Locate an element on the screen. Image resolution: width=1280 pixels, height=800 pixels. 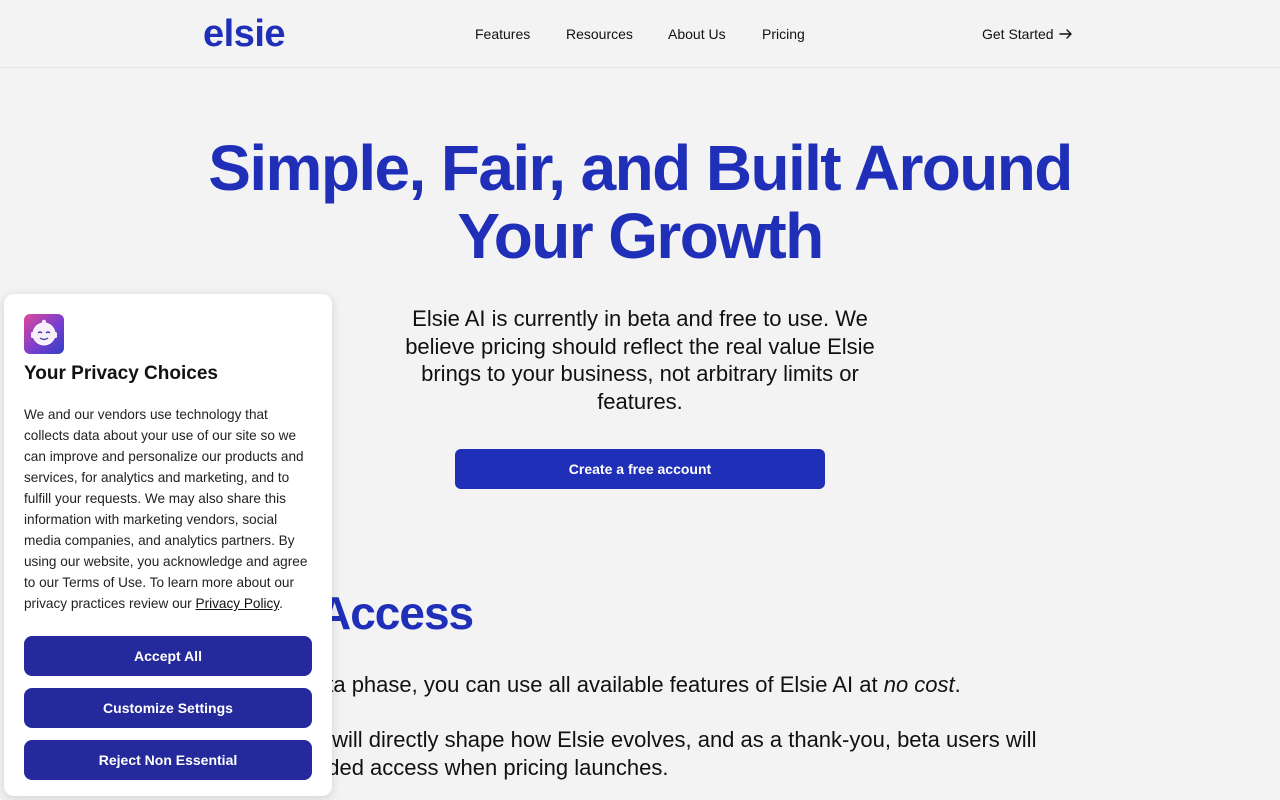
robot-face-icon is located at coordinates (44, 332).